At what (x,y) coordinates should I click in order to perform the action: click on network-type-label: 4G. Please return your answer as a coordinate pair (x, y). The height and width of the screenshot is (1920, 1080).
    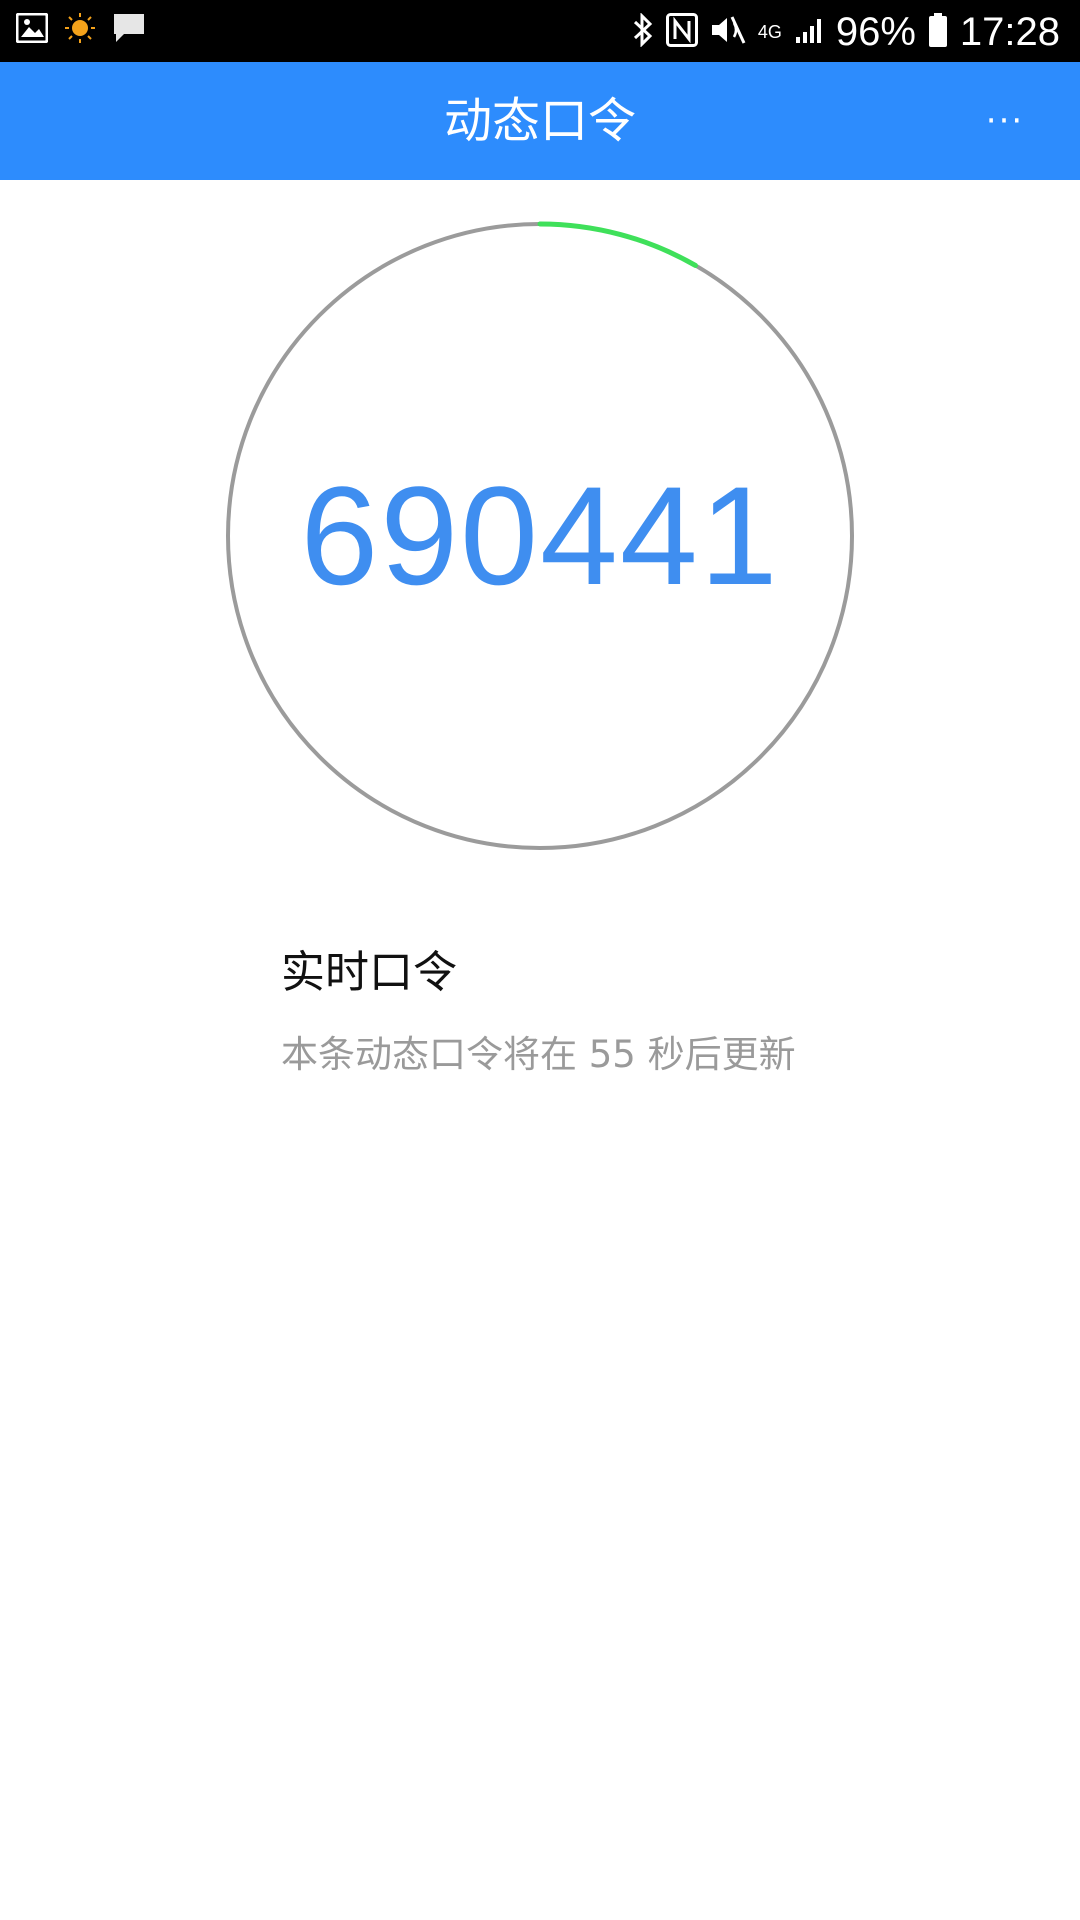
    Looking at the image, I should click on (769, 32).